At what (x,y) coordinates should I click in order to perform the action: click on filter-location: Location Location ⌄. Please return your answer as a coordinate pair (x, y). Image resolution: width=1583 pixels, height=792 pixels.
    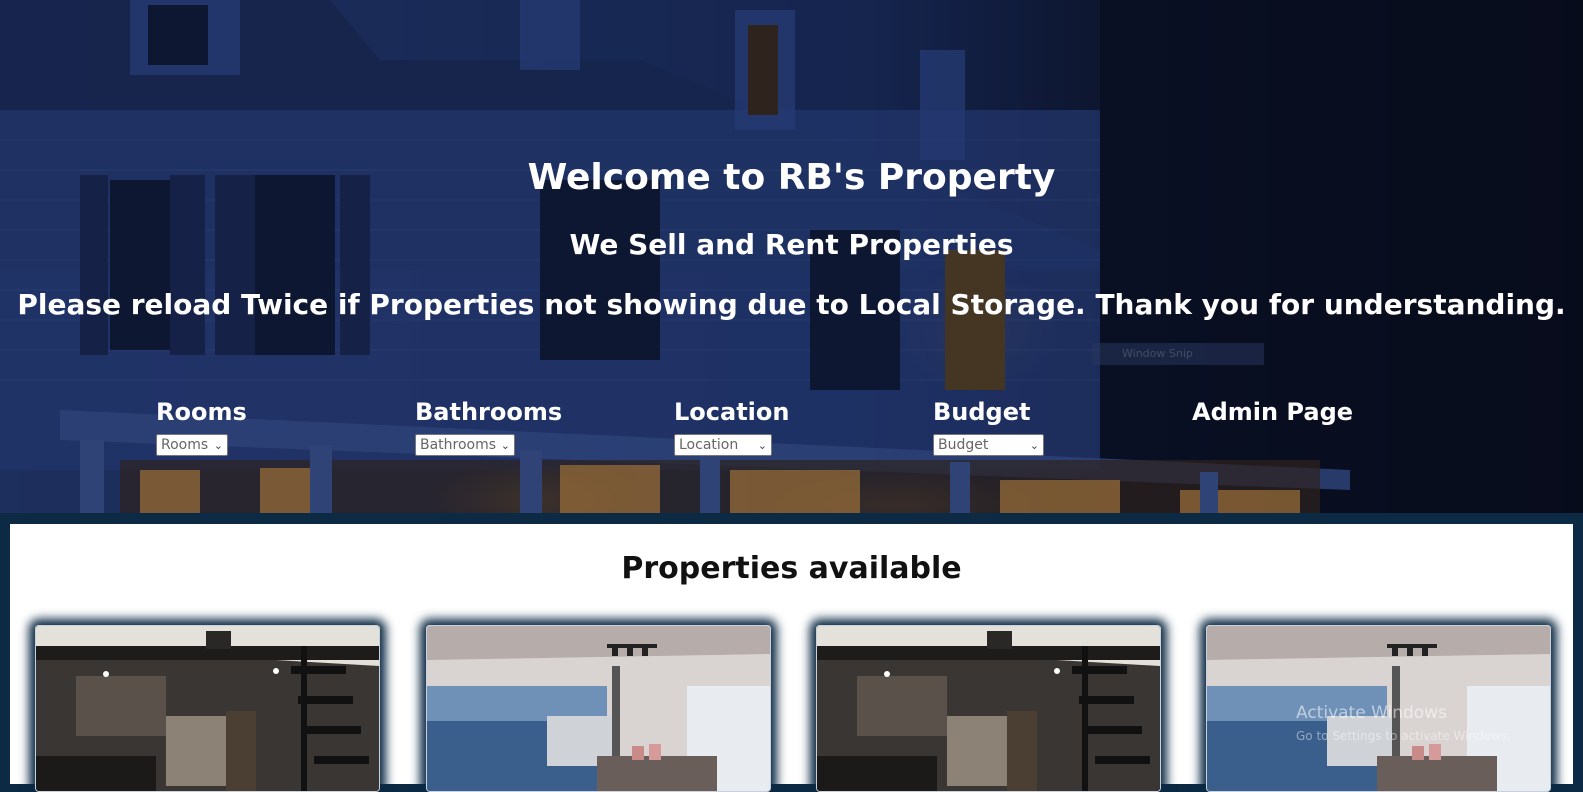
    Looking at the image, I should click on (731, 427).